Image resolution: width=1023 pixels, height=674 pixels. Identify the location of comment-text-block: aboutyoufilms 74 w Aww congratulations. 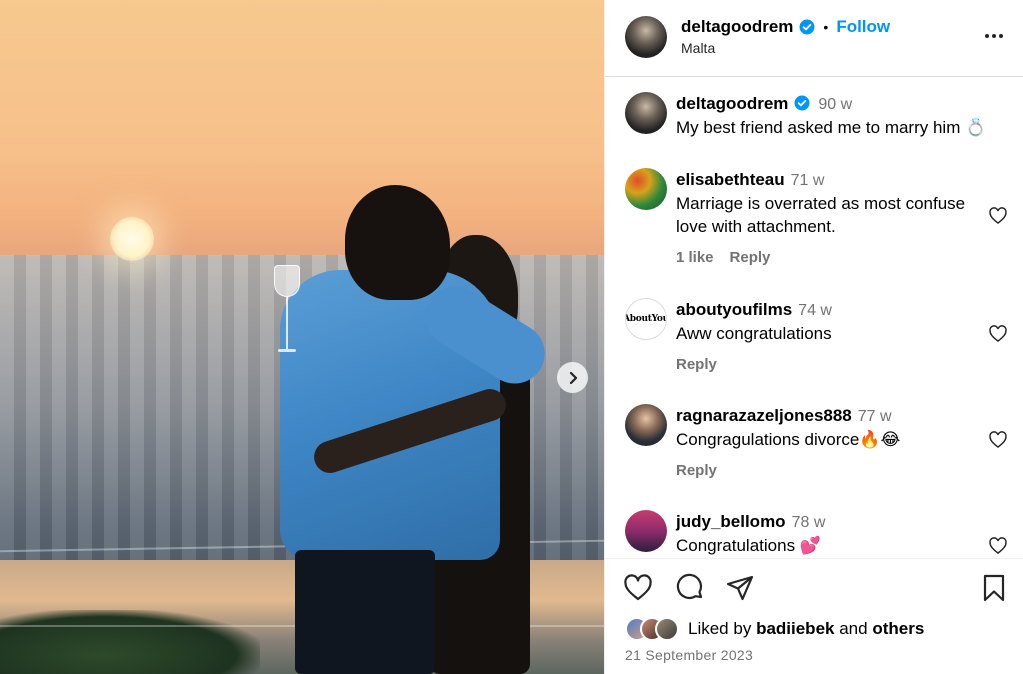
(831, 321).